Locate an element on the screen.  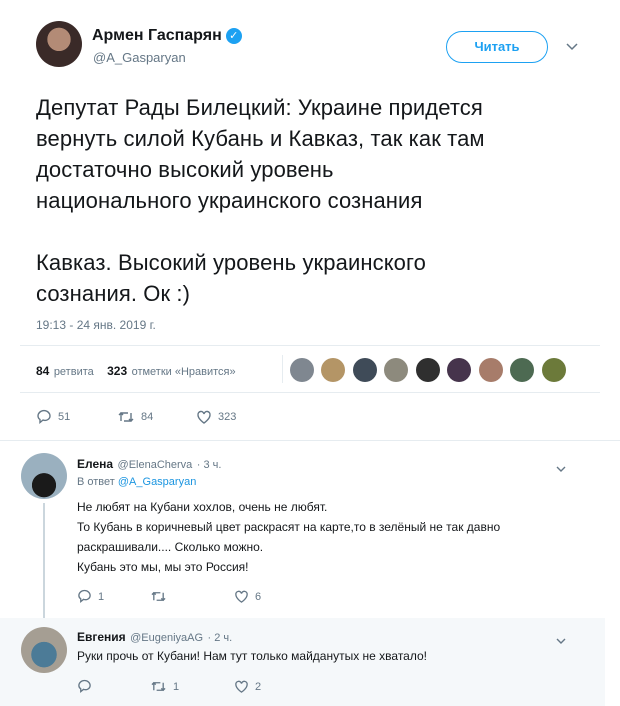
reply-action: 51 is located at coordinates (53, 417).